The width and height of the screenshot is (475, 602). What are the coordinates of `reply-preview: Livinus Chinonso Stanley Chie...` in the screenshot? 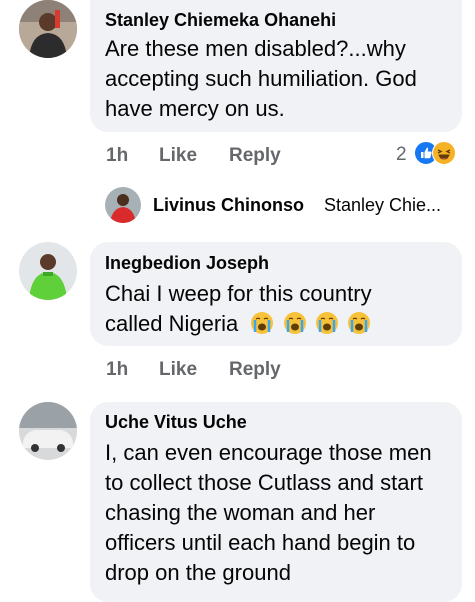 It's located at (285, 205).